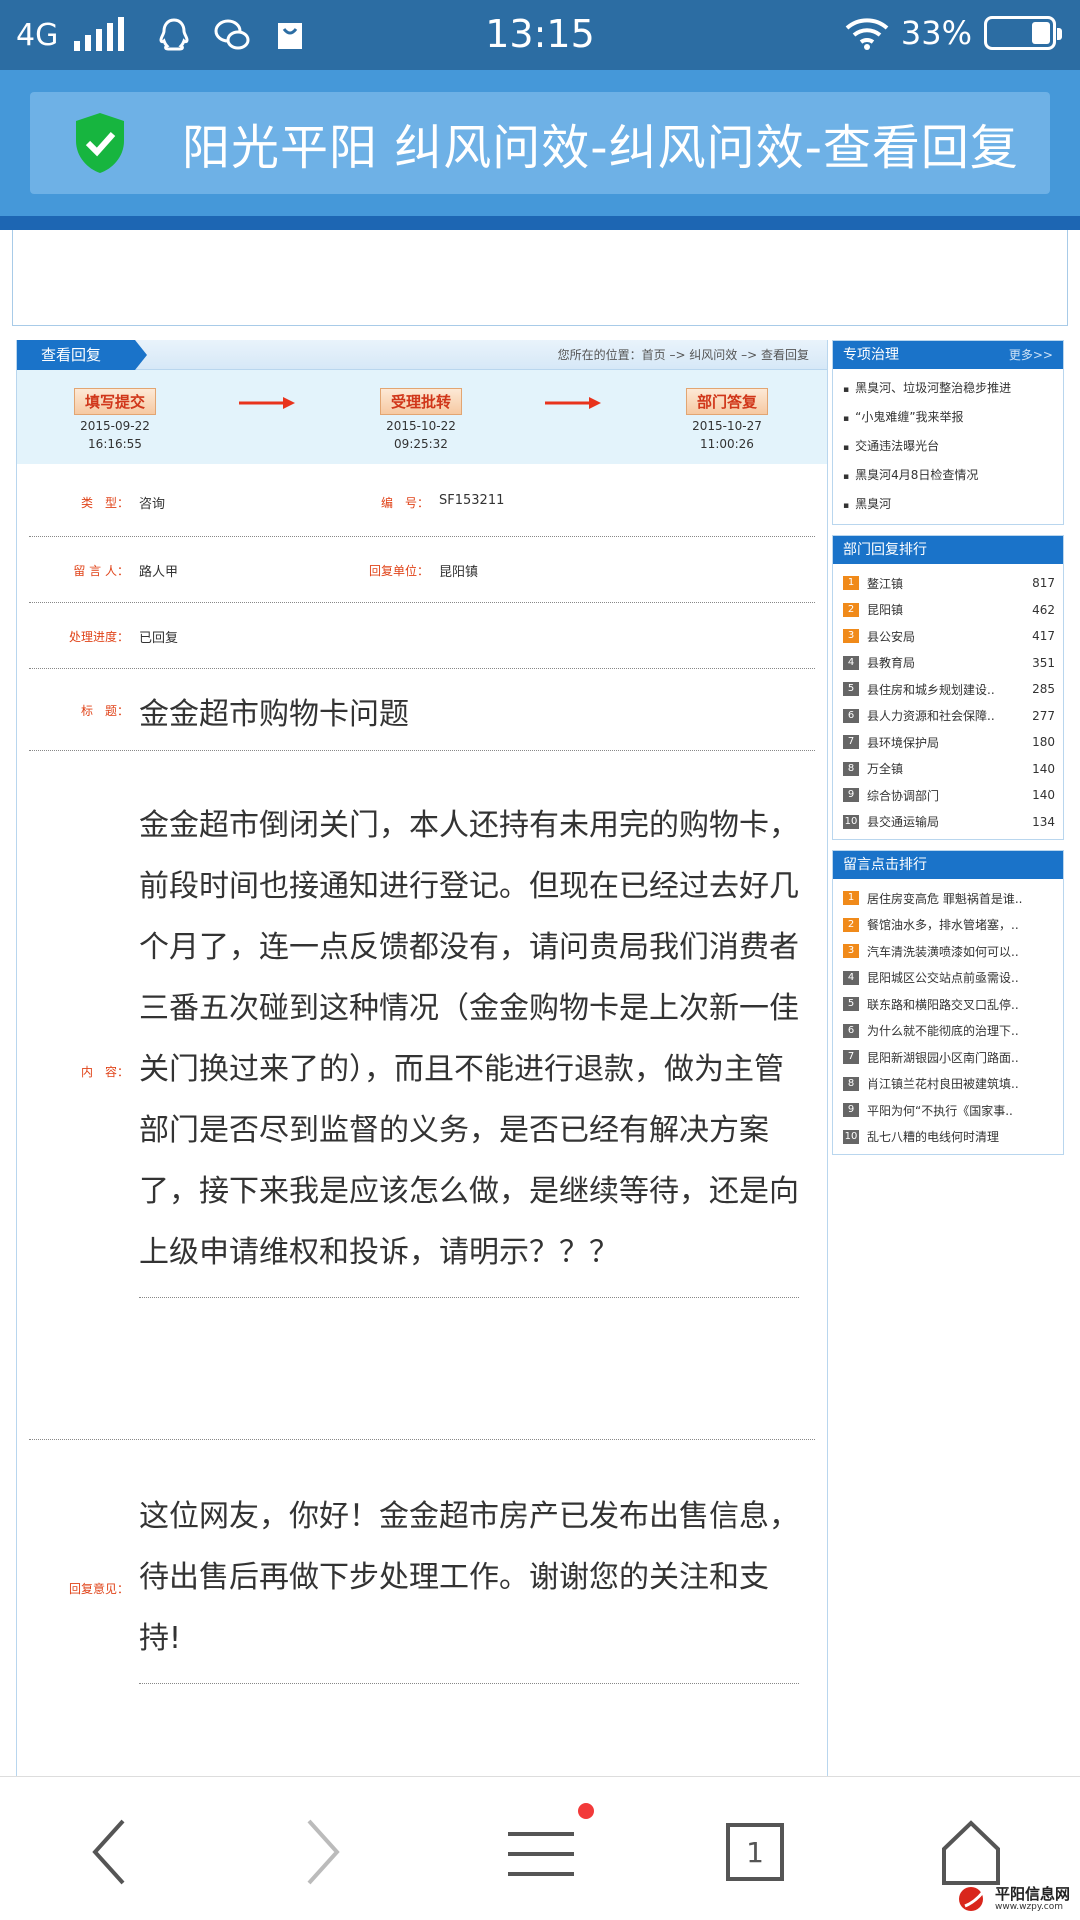 The height and width of the screenshot is (1920, 1080). Describe the element at coordinates (948, 447) in the screenshot. I see `list-item: 交通违法曝光台` at that location.